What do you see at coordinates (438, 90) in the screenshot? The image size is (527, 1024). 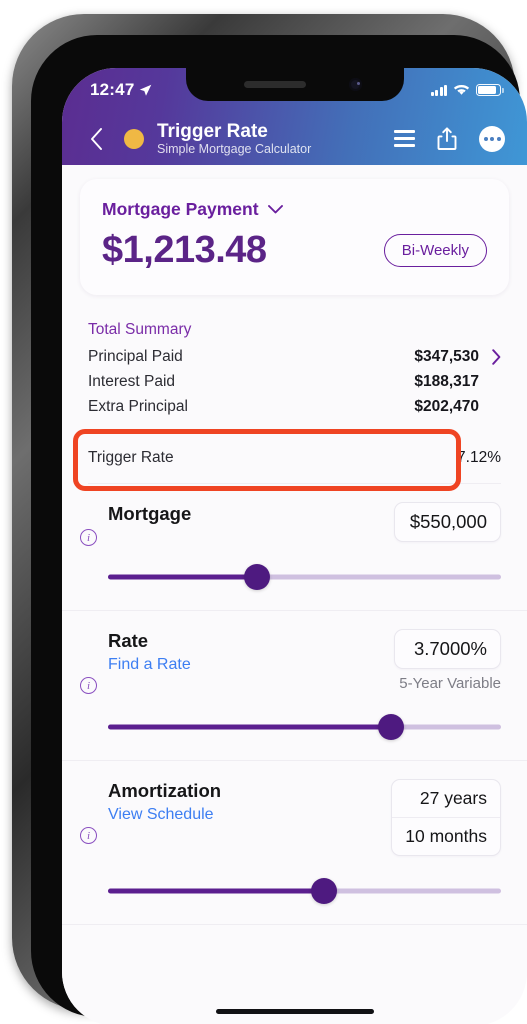 I see `cellular-signal-icon` at bounding box center [438, 90].